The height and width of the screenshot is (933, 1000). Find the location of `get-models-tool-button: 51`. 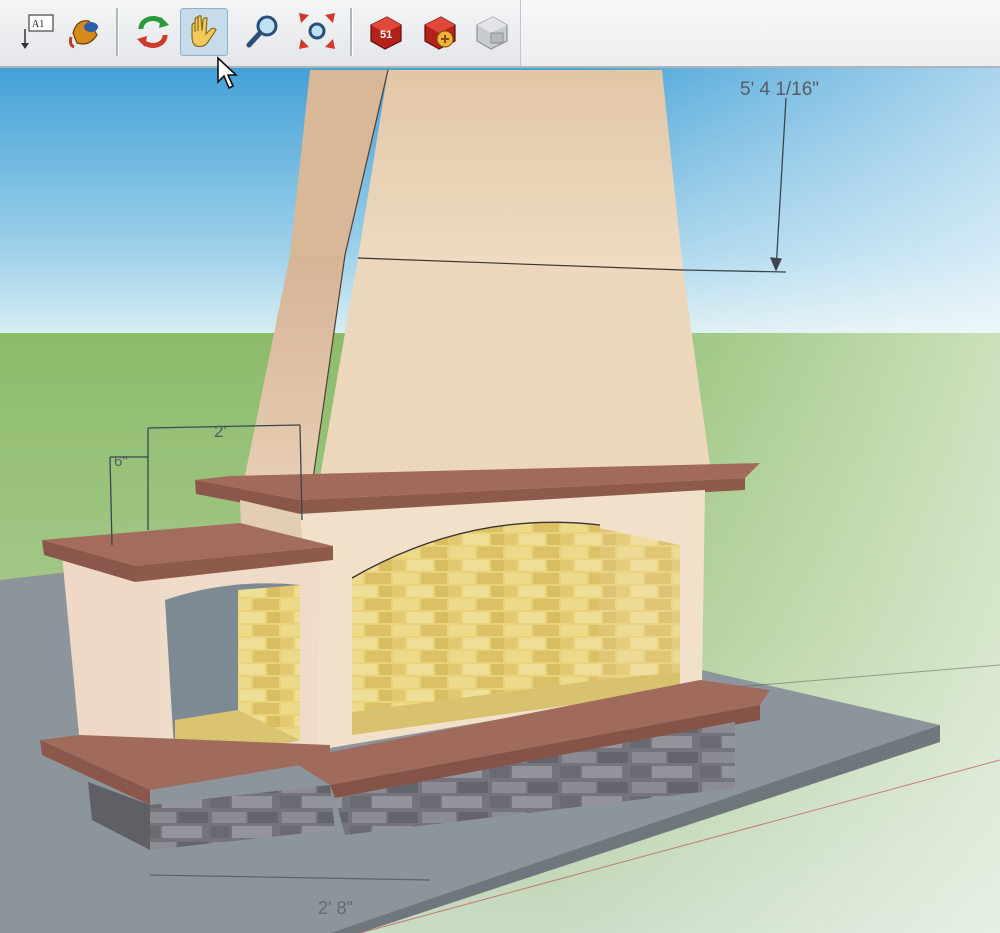

get-models-tool-button: 51 is located at coordinates (385, 31).